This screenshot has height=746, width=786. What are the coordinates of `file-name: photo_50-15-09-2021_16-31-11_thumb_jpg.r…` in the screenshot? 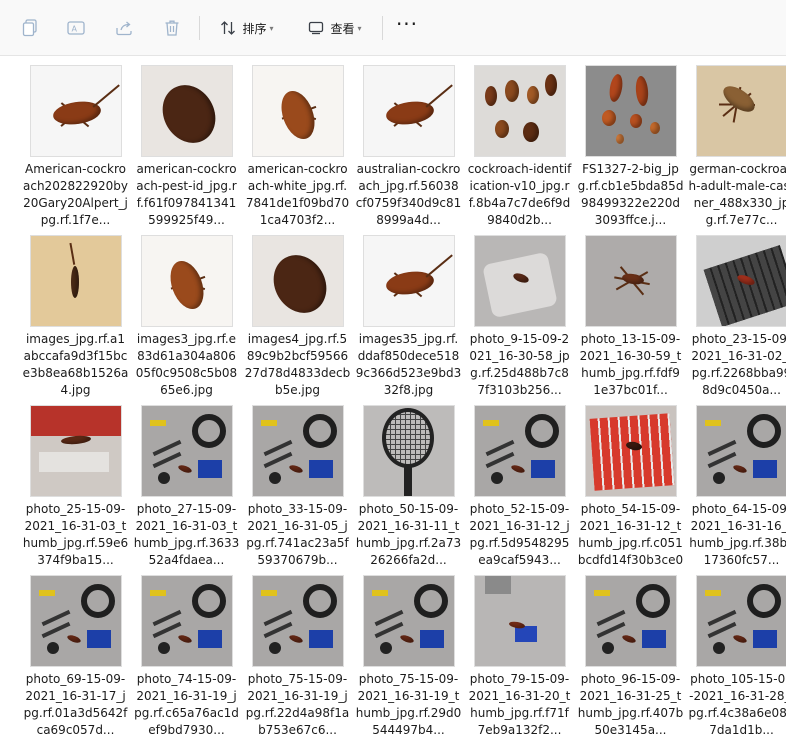 It's located at (408, 534).